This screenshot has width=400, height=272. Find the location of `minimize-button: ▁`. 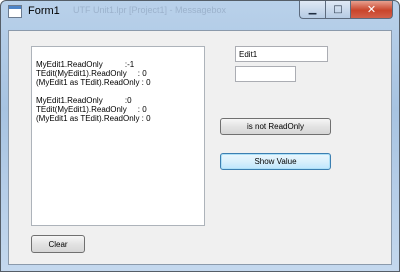

minimize-button: ▁ is located at coordinates (312, 10).